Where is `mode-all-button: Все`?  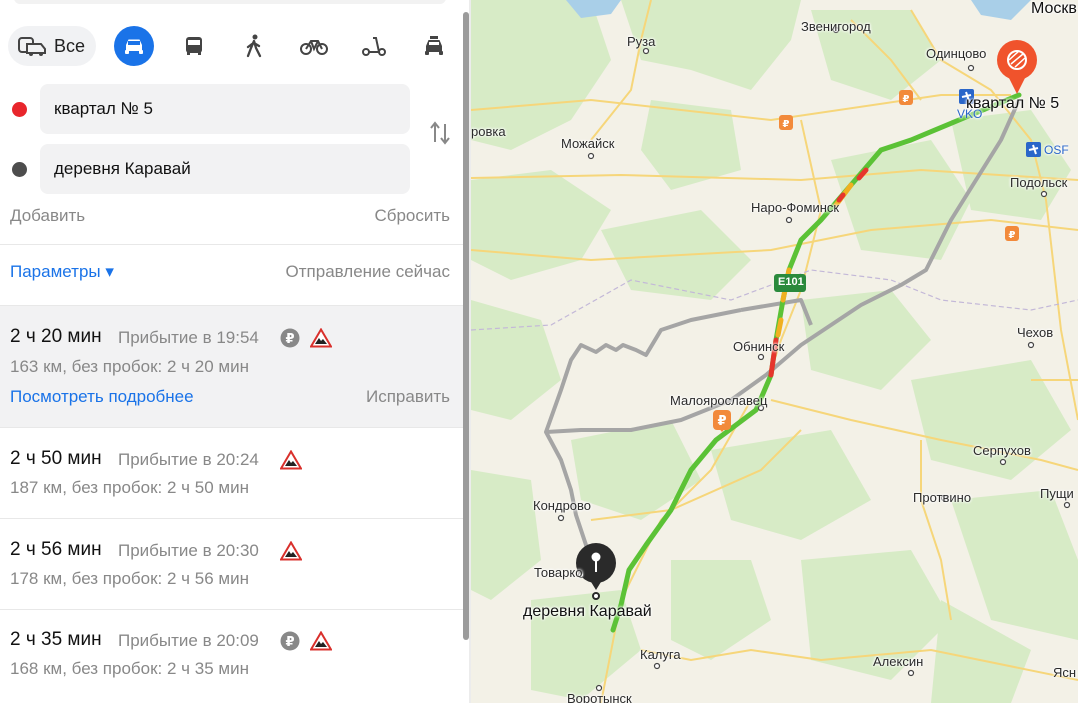
mode-all-button: Все is located at coordinates (52, 46).